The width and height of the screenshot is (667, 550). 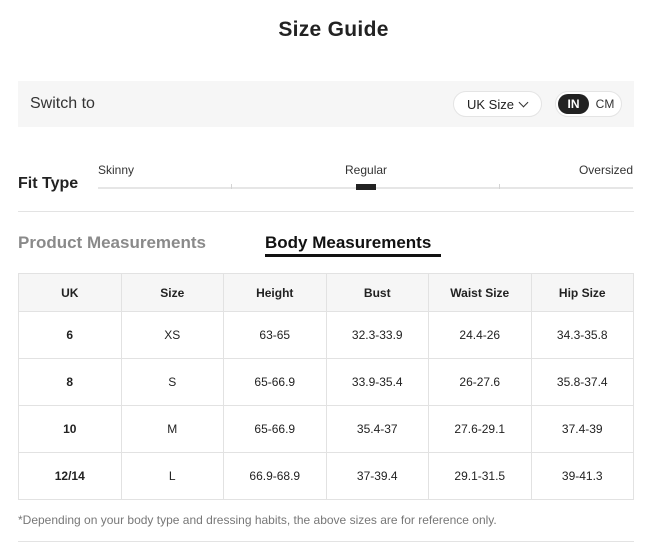 What do you see at coordinates (573, 104) in the screenshot?
I see `unit-in-button: IN` at bounding box center [573, 104].